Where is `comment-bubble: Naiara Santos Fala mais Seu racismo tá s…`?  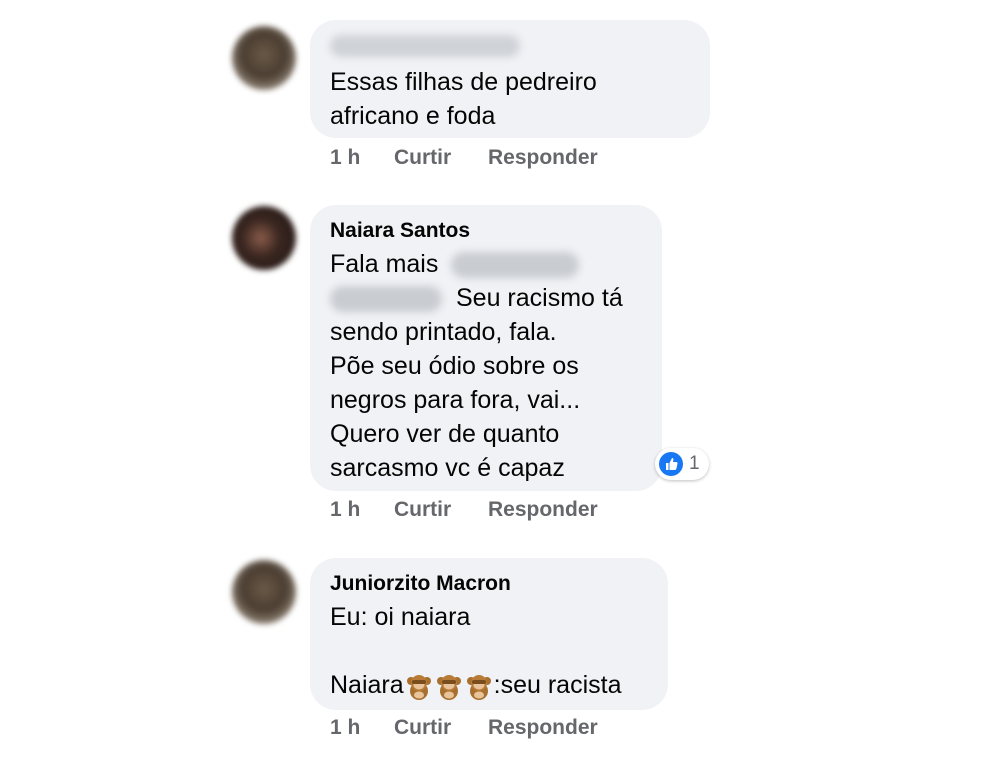
comment-bubble: Naiara Santos Fala mais Seu racismo tá s… is located at coordinates (486, 348).